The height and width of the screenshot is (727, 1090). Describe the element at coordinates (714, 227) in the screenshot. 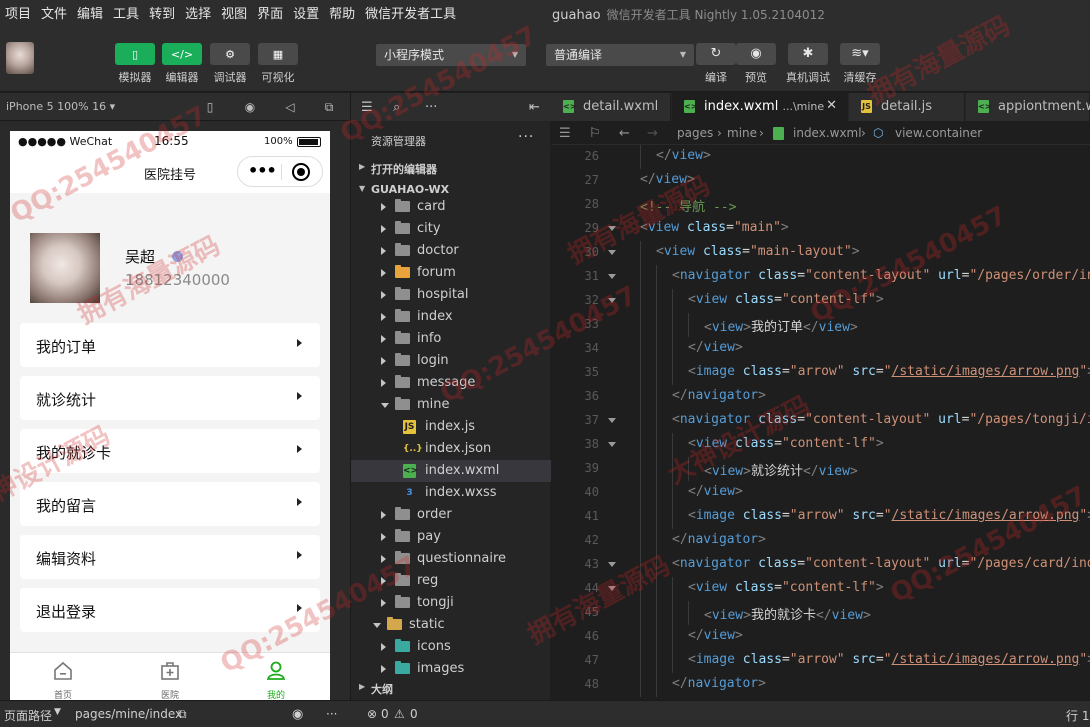

I see `code-line: <view class="main">` at that location.